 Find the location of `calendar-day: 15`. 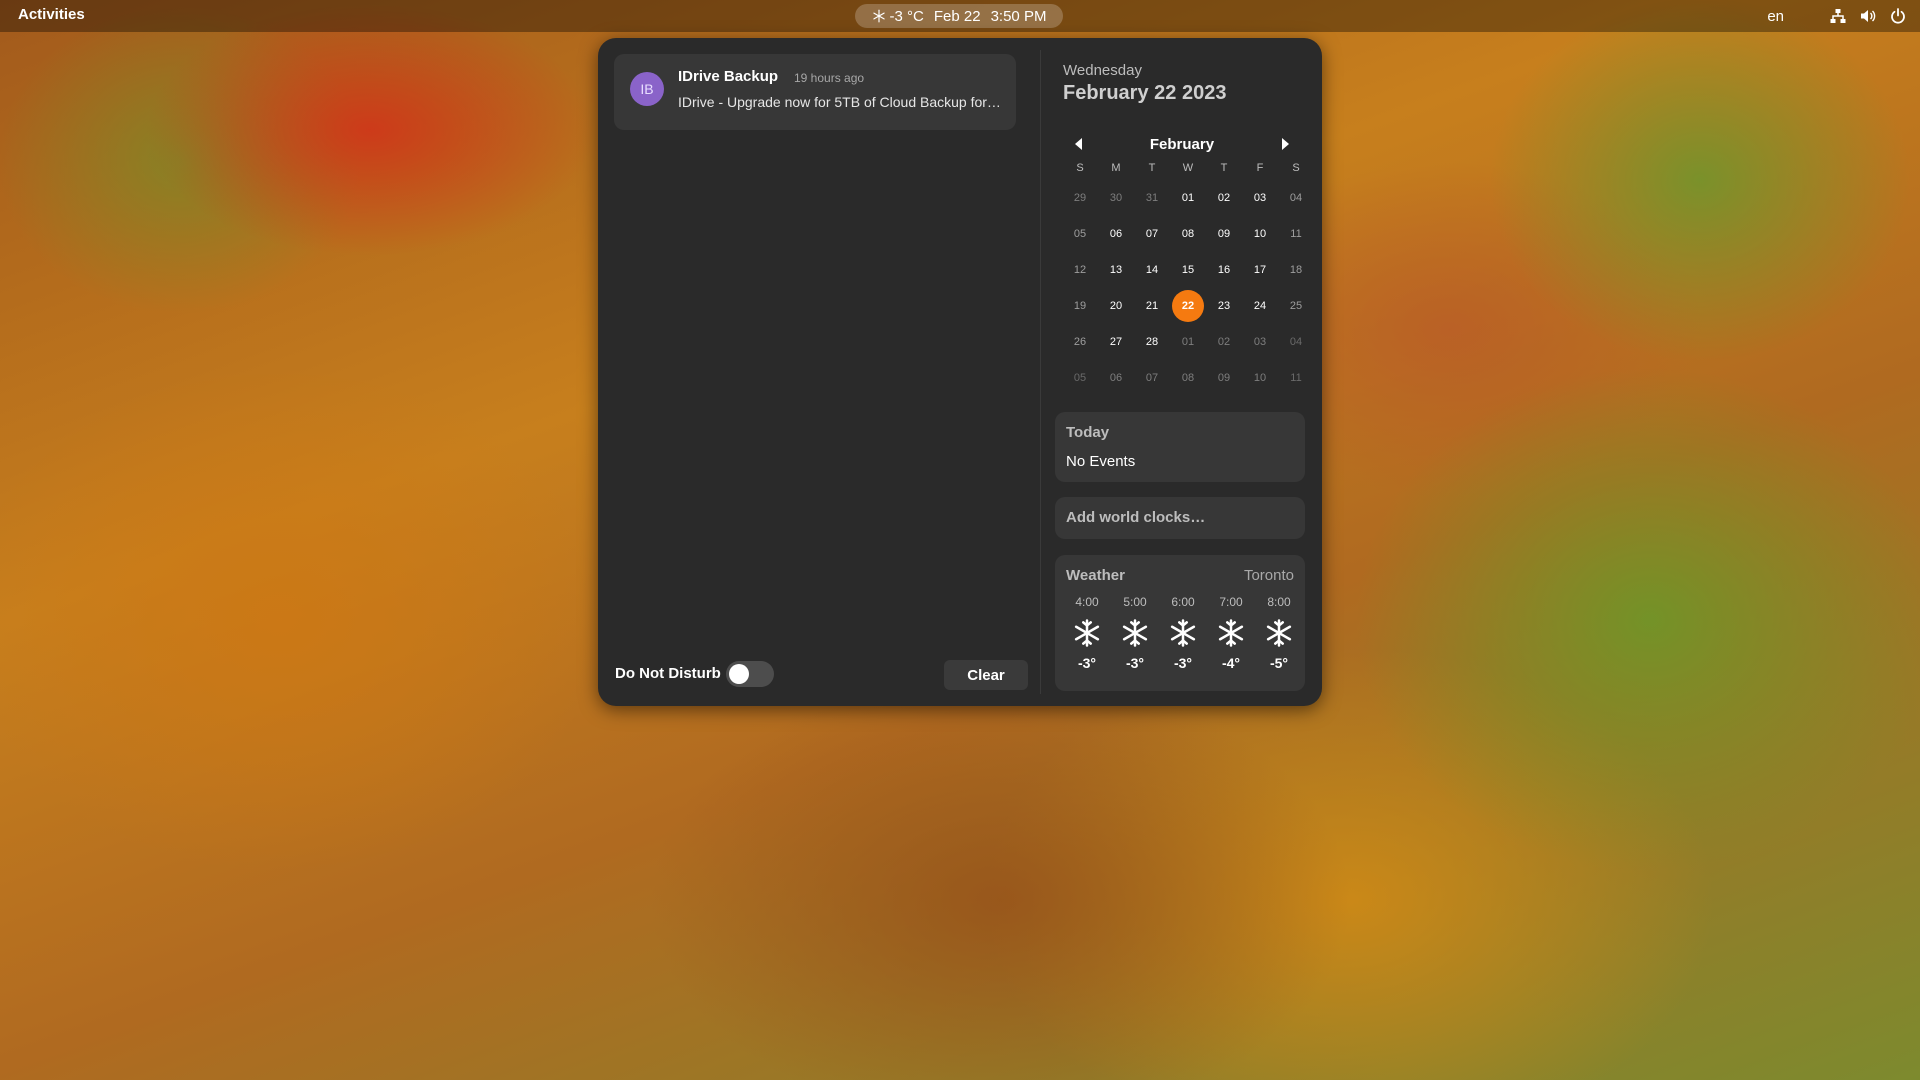

calendar-day: 15 is located at coordinates (1188, 270).